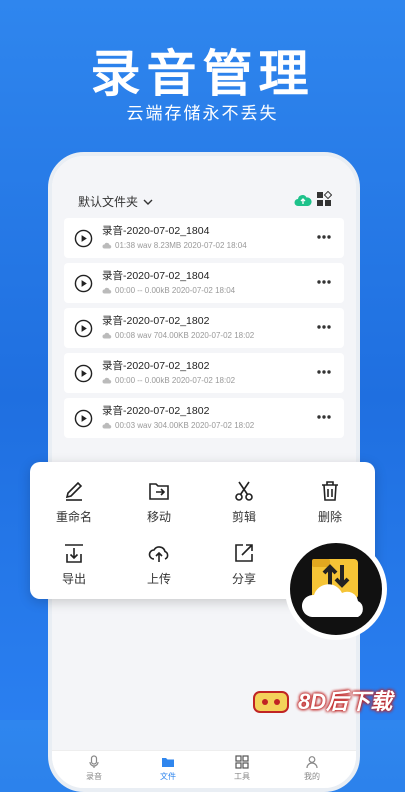 The height and width of the screenshot is (792, 405). I want to click on share-icon, so click(244, 553).